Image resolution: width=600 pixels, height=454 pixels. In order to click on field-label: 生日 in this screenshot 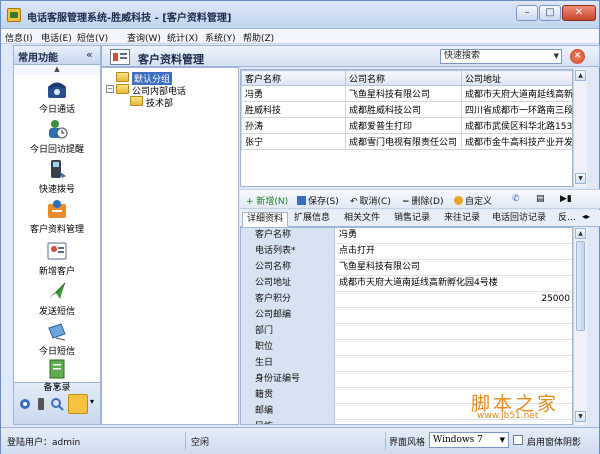, I will do `click(288, 364)`.